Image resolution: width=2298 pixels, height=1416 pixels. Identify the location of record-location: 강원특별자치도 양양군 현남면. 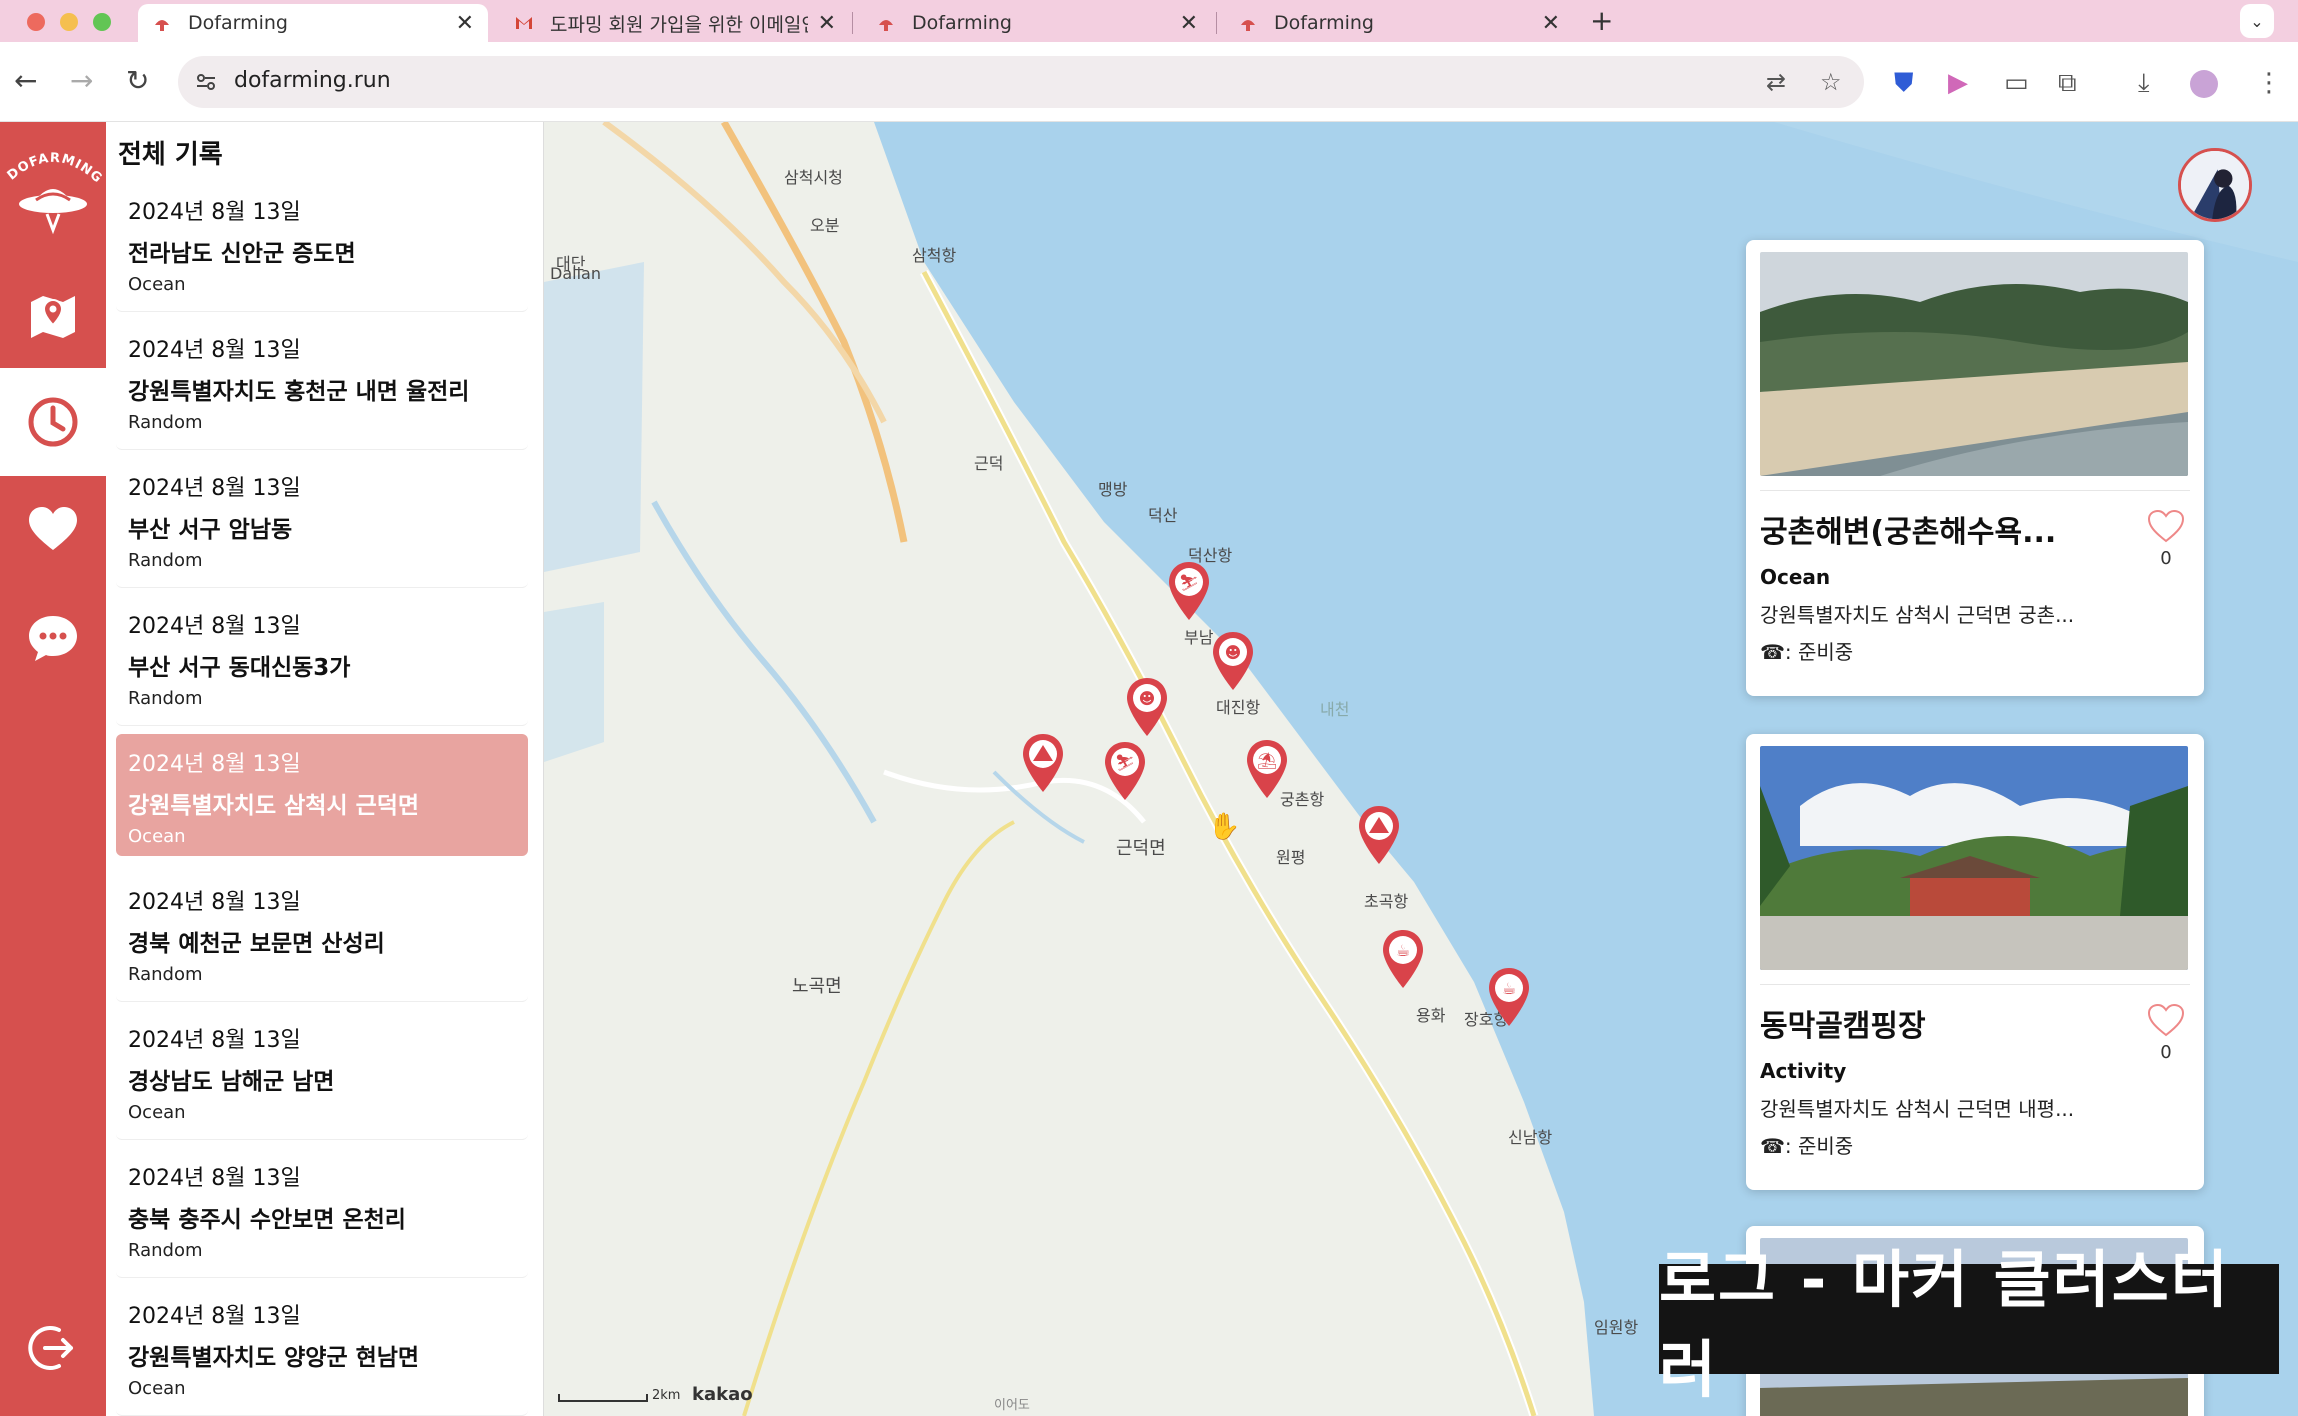
(274, 1358).